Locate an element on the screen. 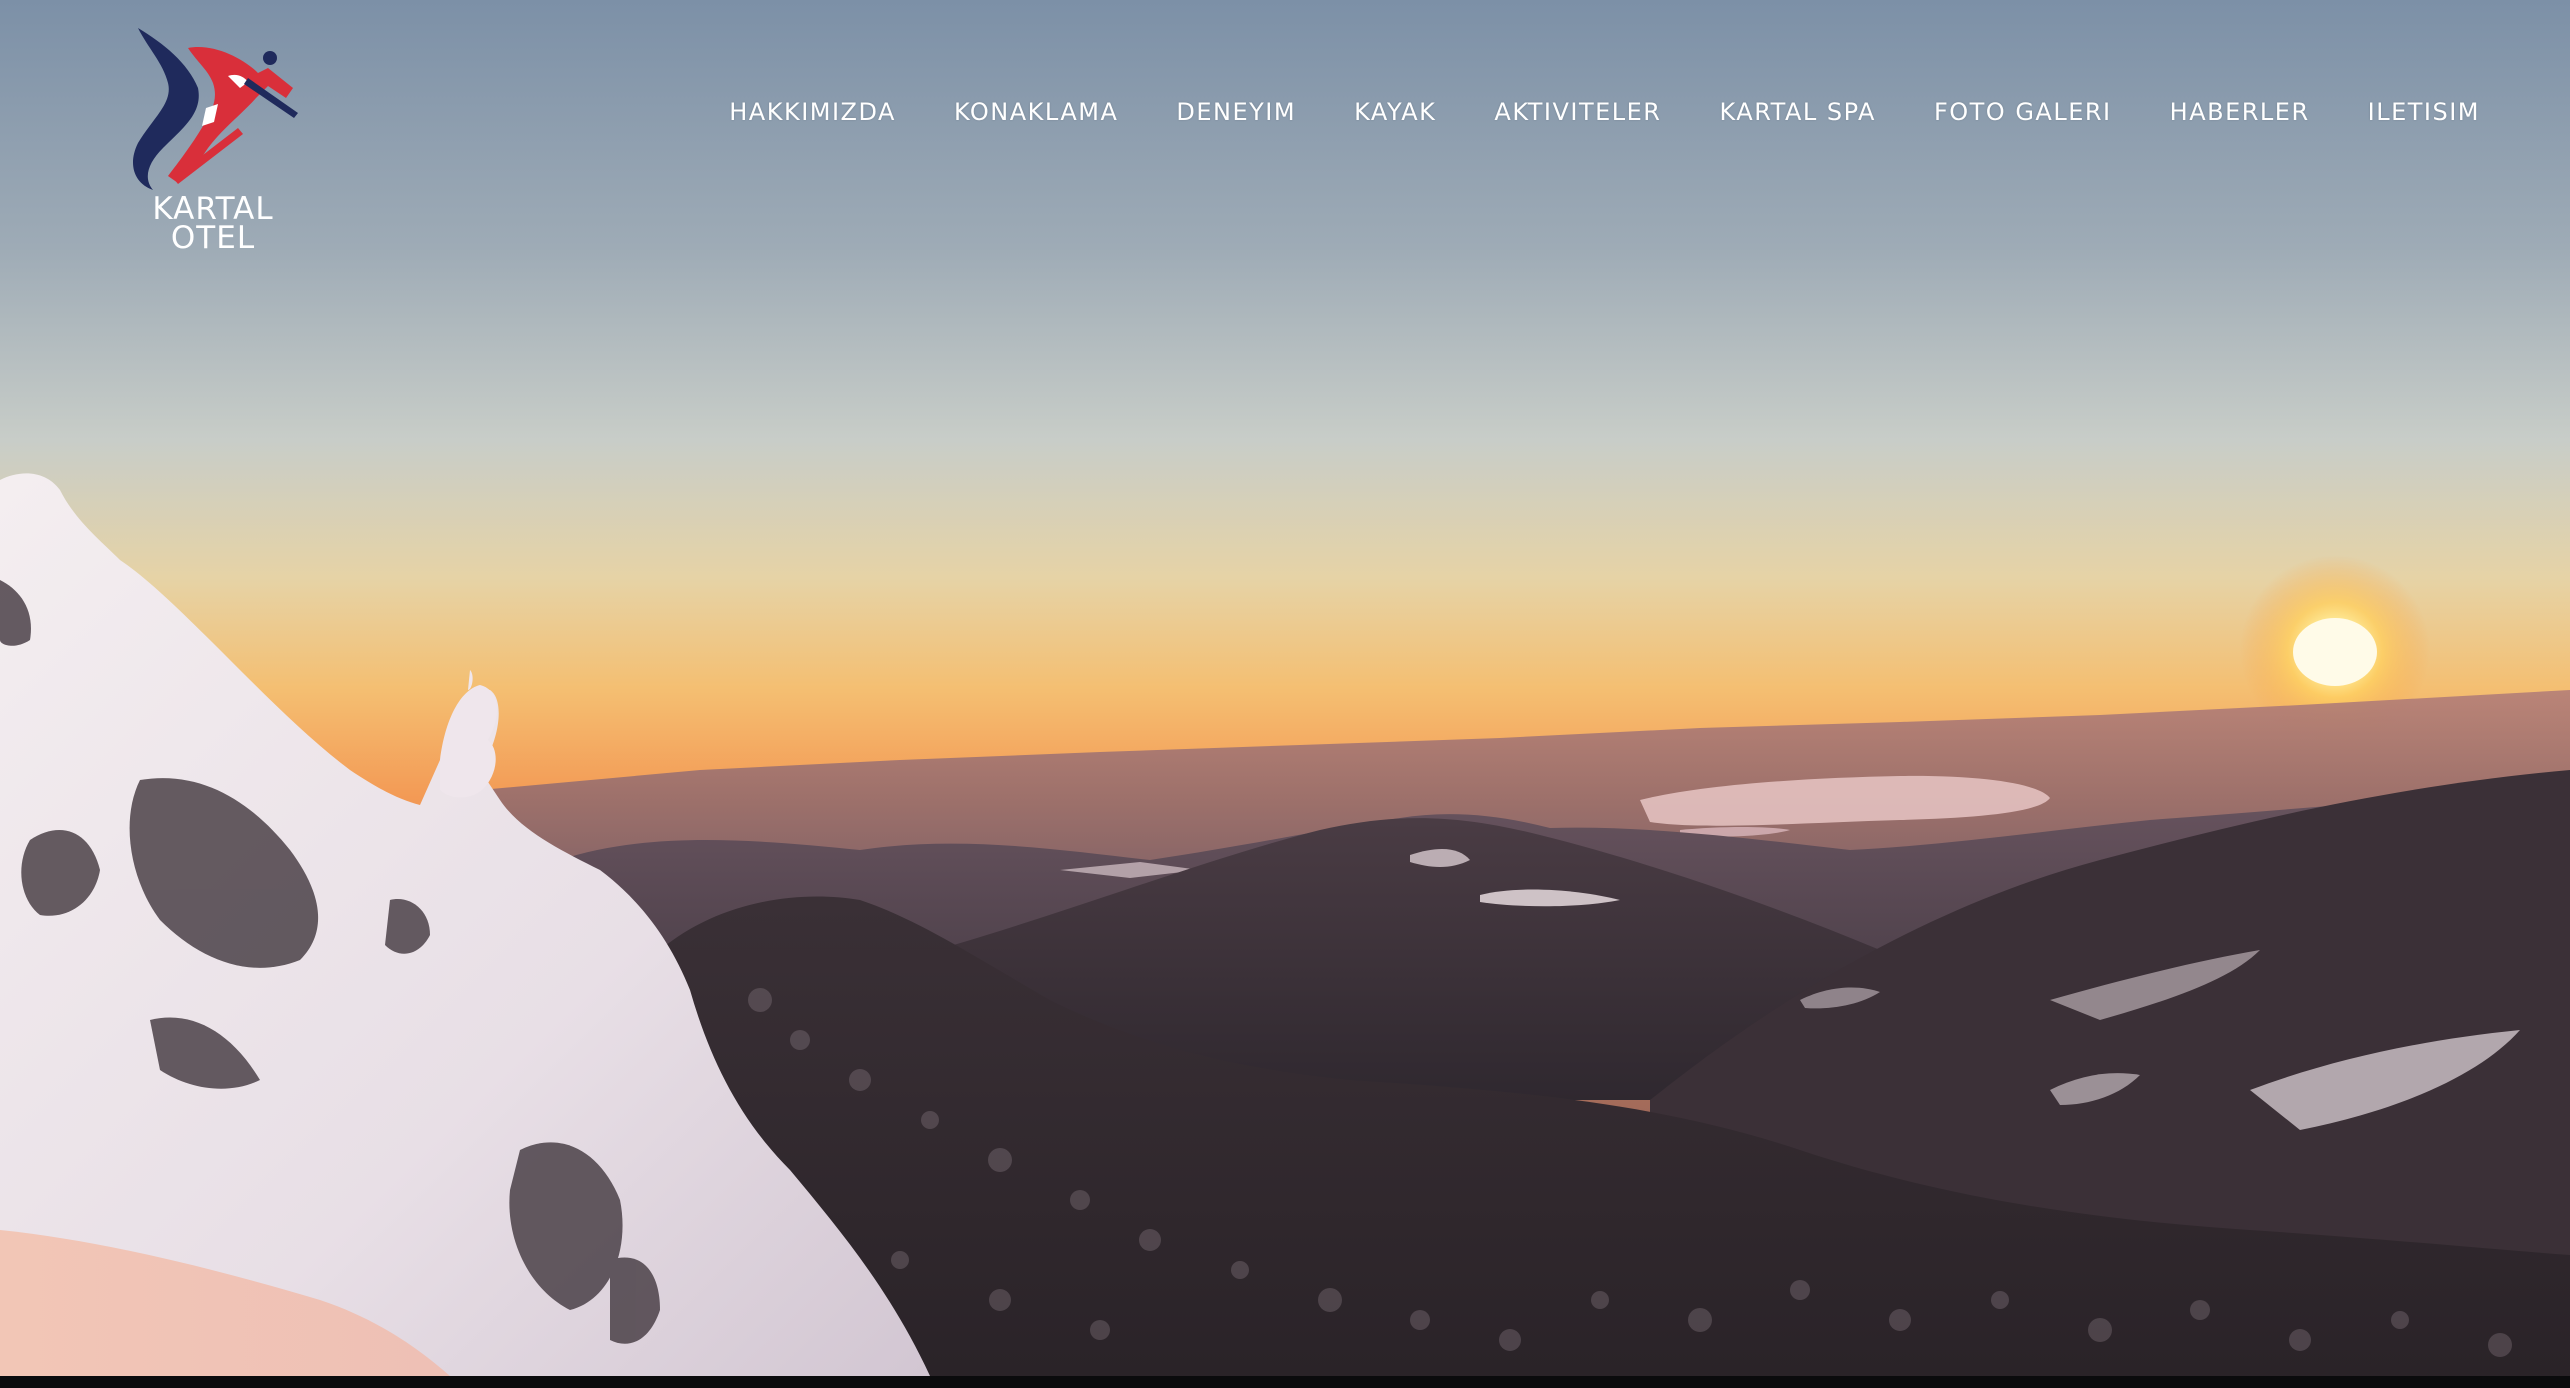  nav-item-hakkimizda: HAKKIMIZDA is located at coordinates (812, 112).